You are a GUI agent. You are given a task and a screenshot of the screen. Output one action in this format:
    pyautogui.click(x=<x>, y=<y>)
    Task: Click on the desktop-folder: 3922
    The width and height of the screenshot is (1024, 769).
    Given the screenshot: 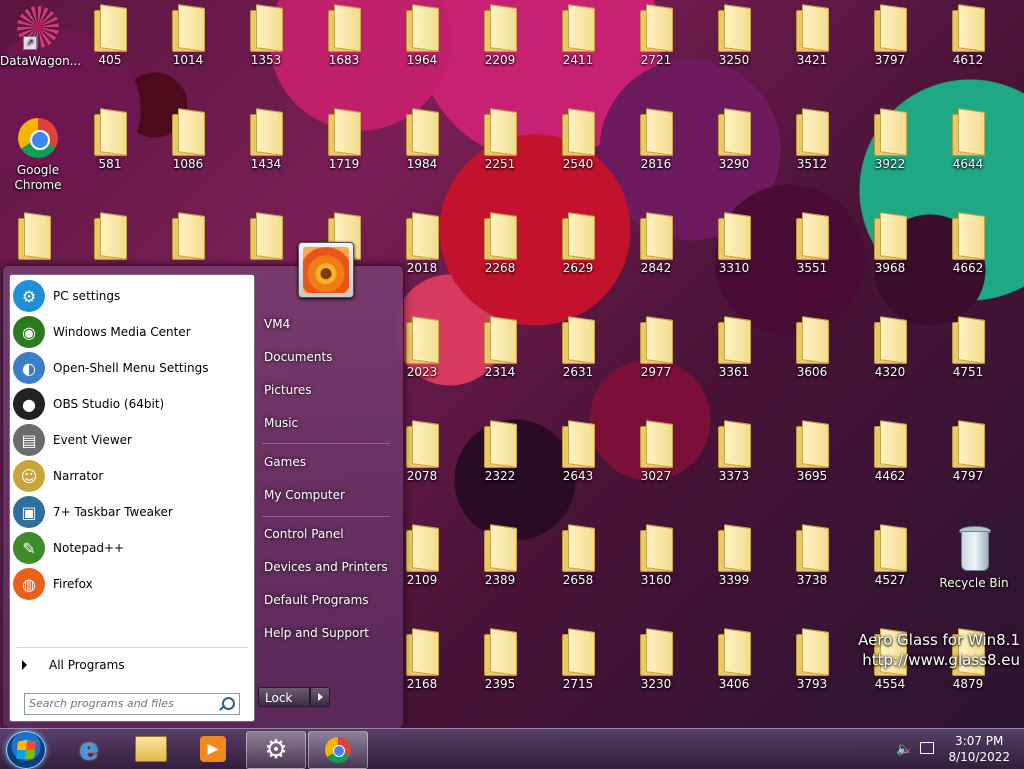 What is the action you would take?
    pyautogui.click(x=890, y=140)
    